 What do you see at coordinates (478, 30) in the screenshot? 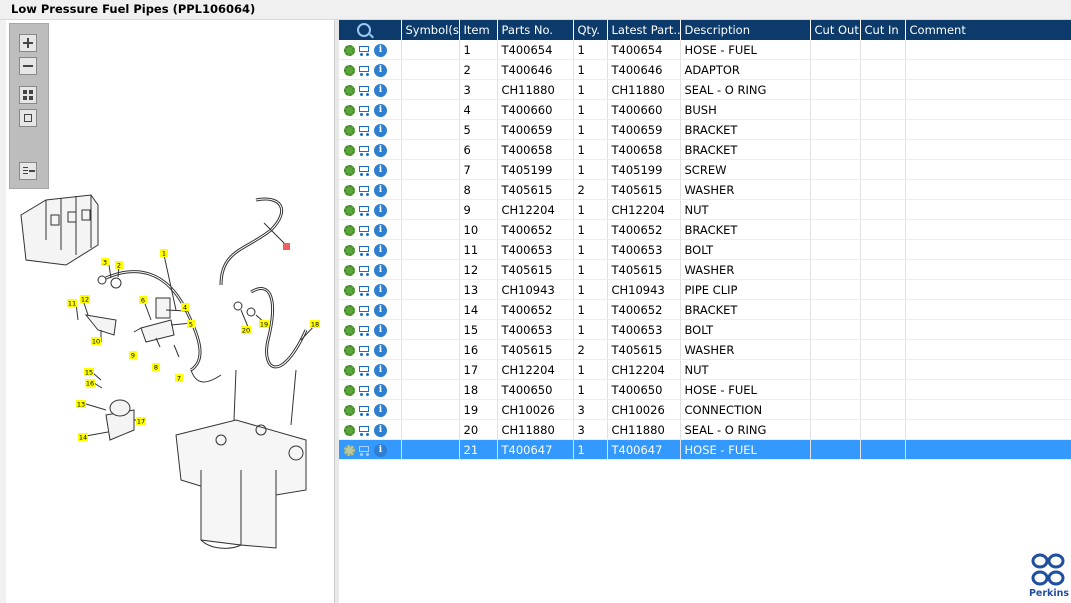
I see `column-item: Item` at bounding box center [478, 30].